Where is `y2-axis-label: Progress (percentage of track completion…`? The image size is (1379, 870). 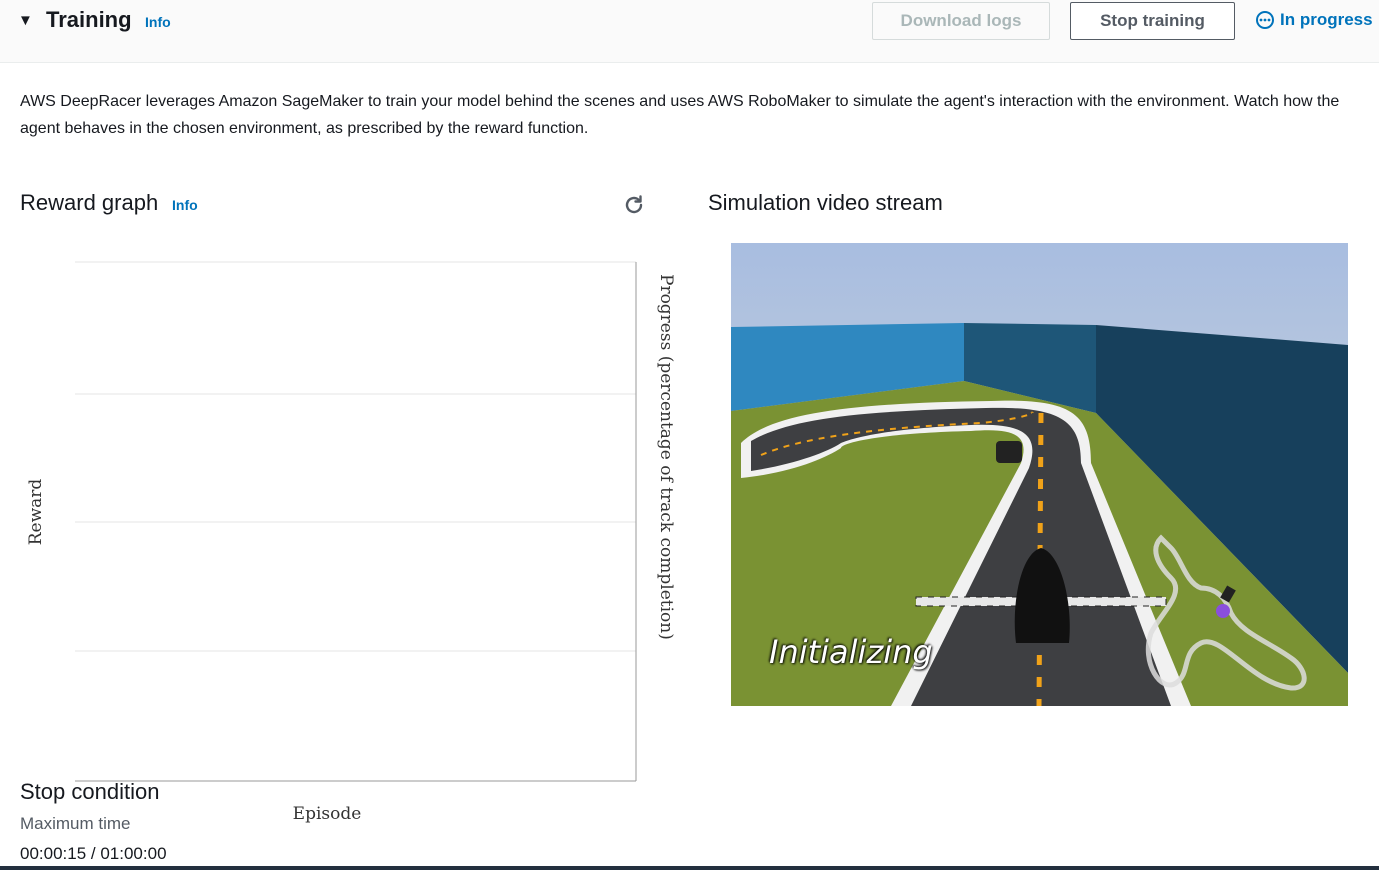
y2-axis-label: Progress (percentage of track completion… is located at coordinates (666, 457).